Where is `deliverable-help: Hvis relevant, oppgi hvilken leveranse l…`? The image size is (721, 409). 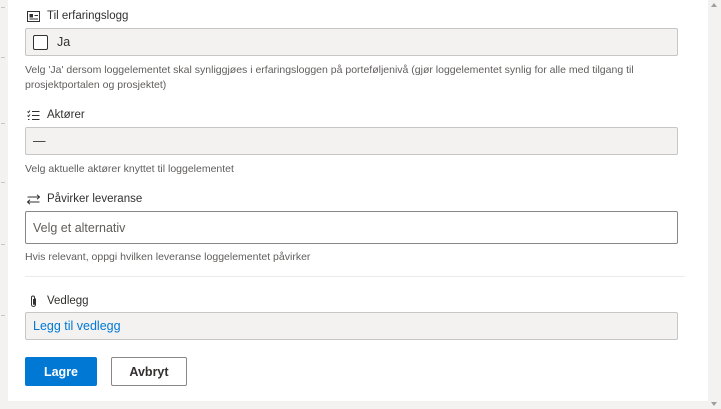
deliverable-help: Hvis relevant, oppgi hvilken leveranse l… is located at coordinates (168, 257).